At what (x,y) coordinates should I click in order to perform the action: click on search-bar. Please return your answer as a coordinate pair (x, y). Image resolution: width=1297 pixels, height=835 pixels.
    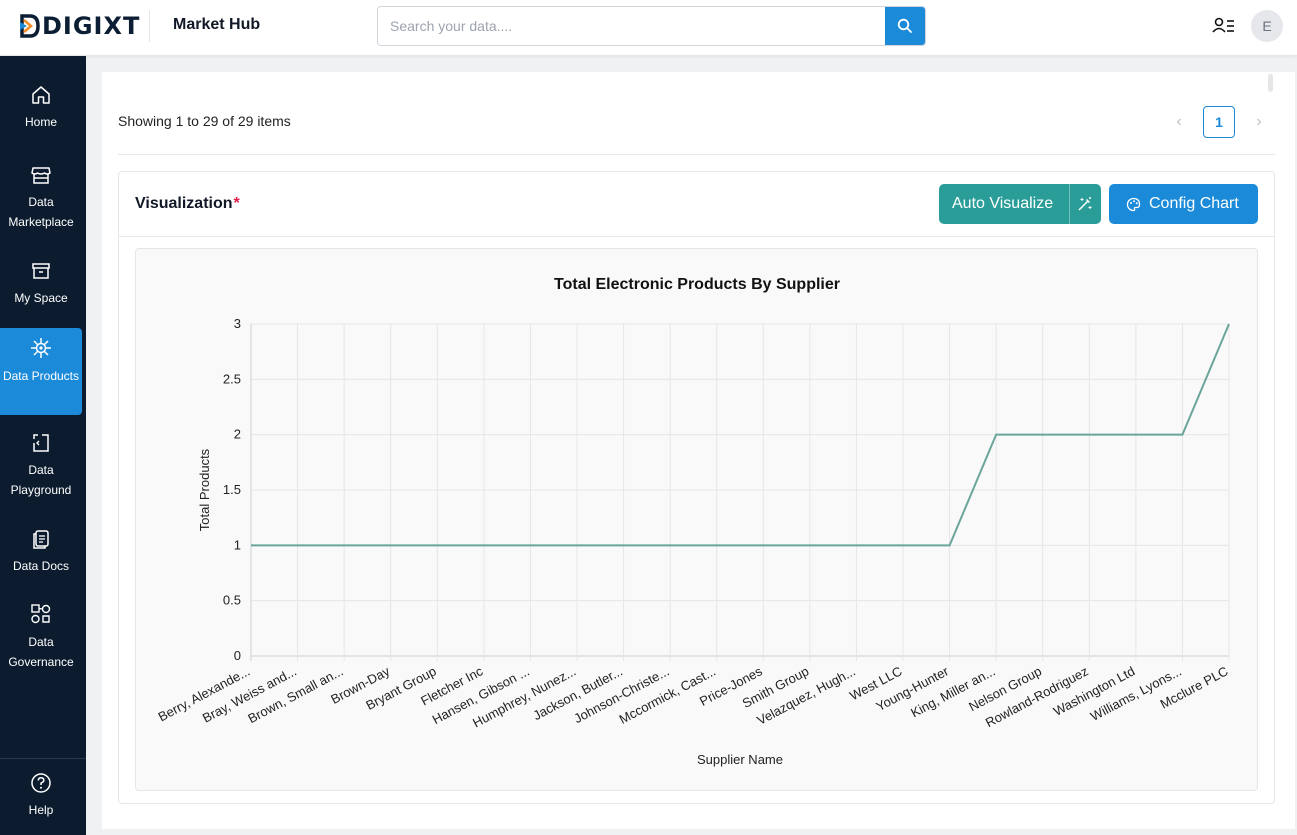
    Looking at the image, I should click on (651, 26).